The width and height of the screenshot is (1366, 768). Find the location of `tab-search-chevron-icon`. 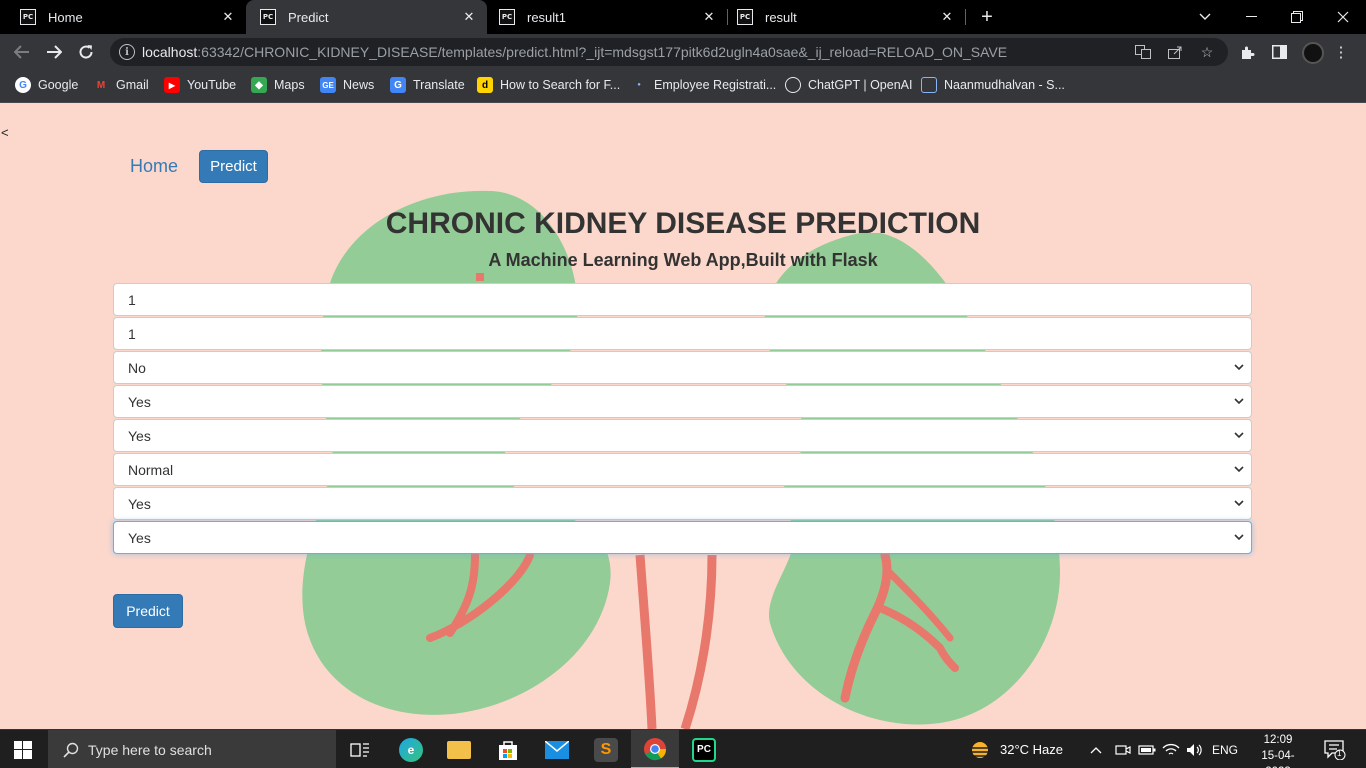

tab-search-chevron-icon is located at coordinates (1205, 17).